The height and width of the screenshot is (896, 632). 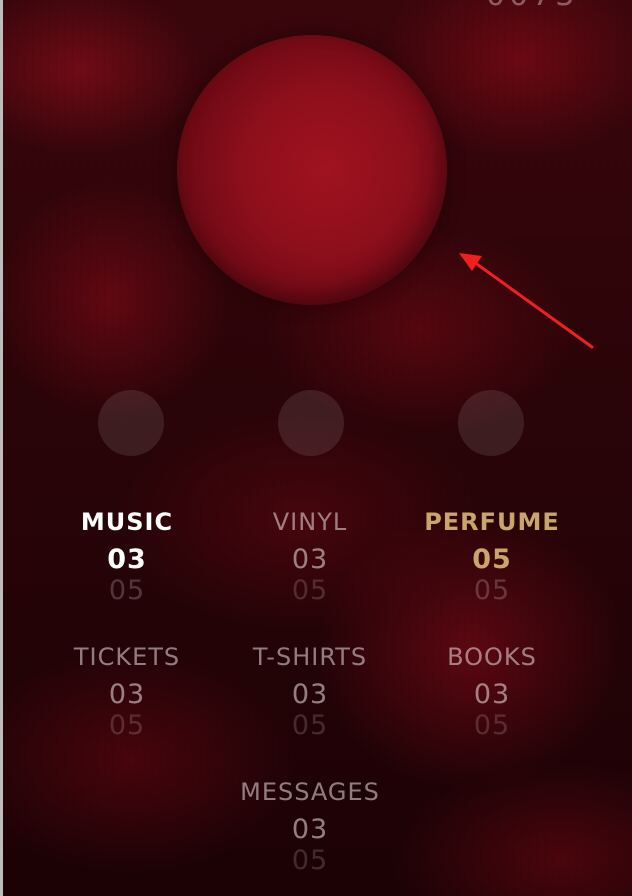 What do you see at coordinates (127, 522) in the screenshot?
I see `category-label: MUSIC` at bounding box center [127, 522].